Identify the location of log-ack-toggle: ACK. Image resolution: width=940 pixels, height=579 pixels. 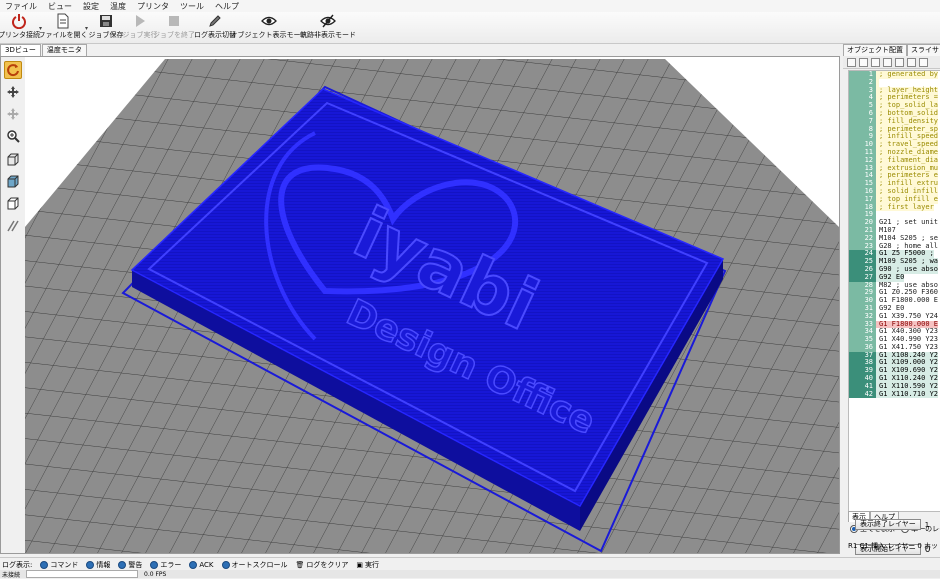
(201, 564).